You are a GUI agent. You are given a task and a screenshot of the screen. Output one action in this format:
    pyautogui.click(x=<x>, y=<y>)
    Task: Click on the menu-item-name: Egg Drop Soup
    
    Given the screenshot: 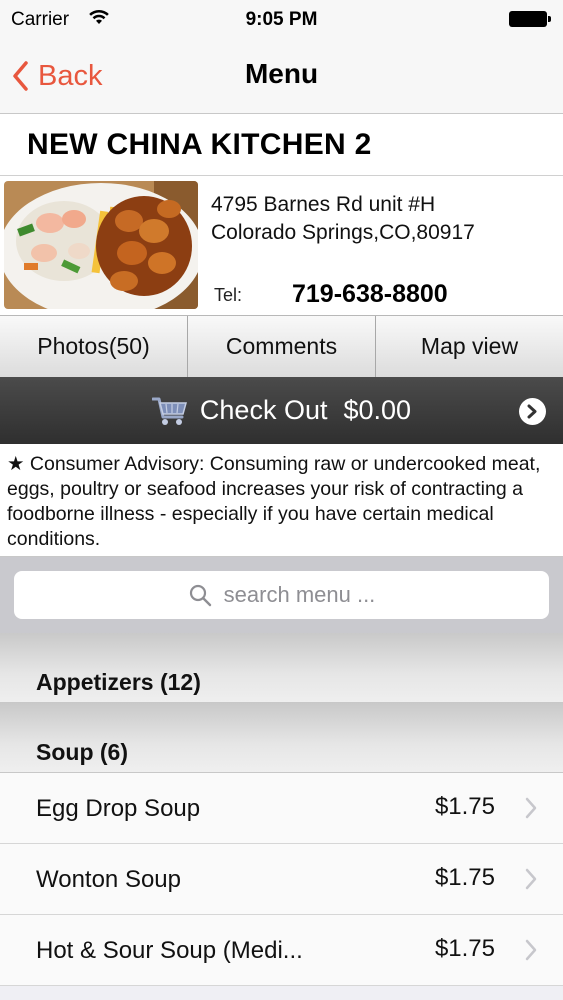 What is the action you would take?
    pyautogui.click(x=118, y=808)
    